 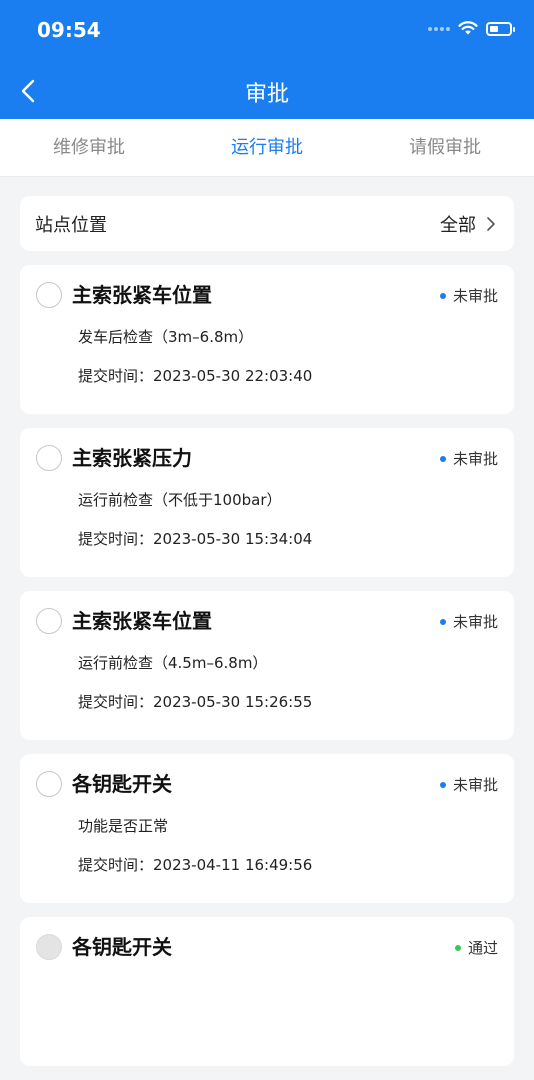 I want to click on check-detail: 运行前检查（4.5m–6.8m）, so click(x=173, y=663).